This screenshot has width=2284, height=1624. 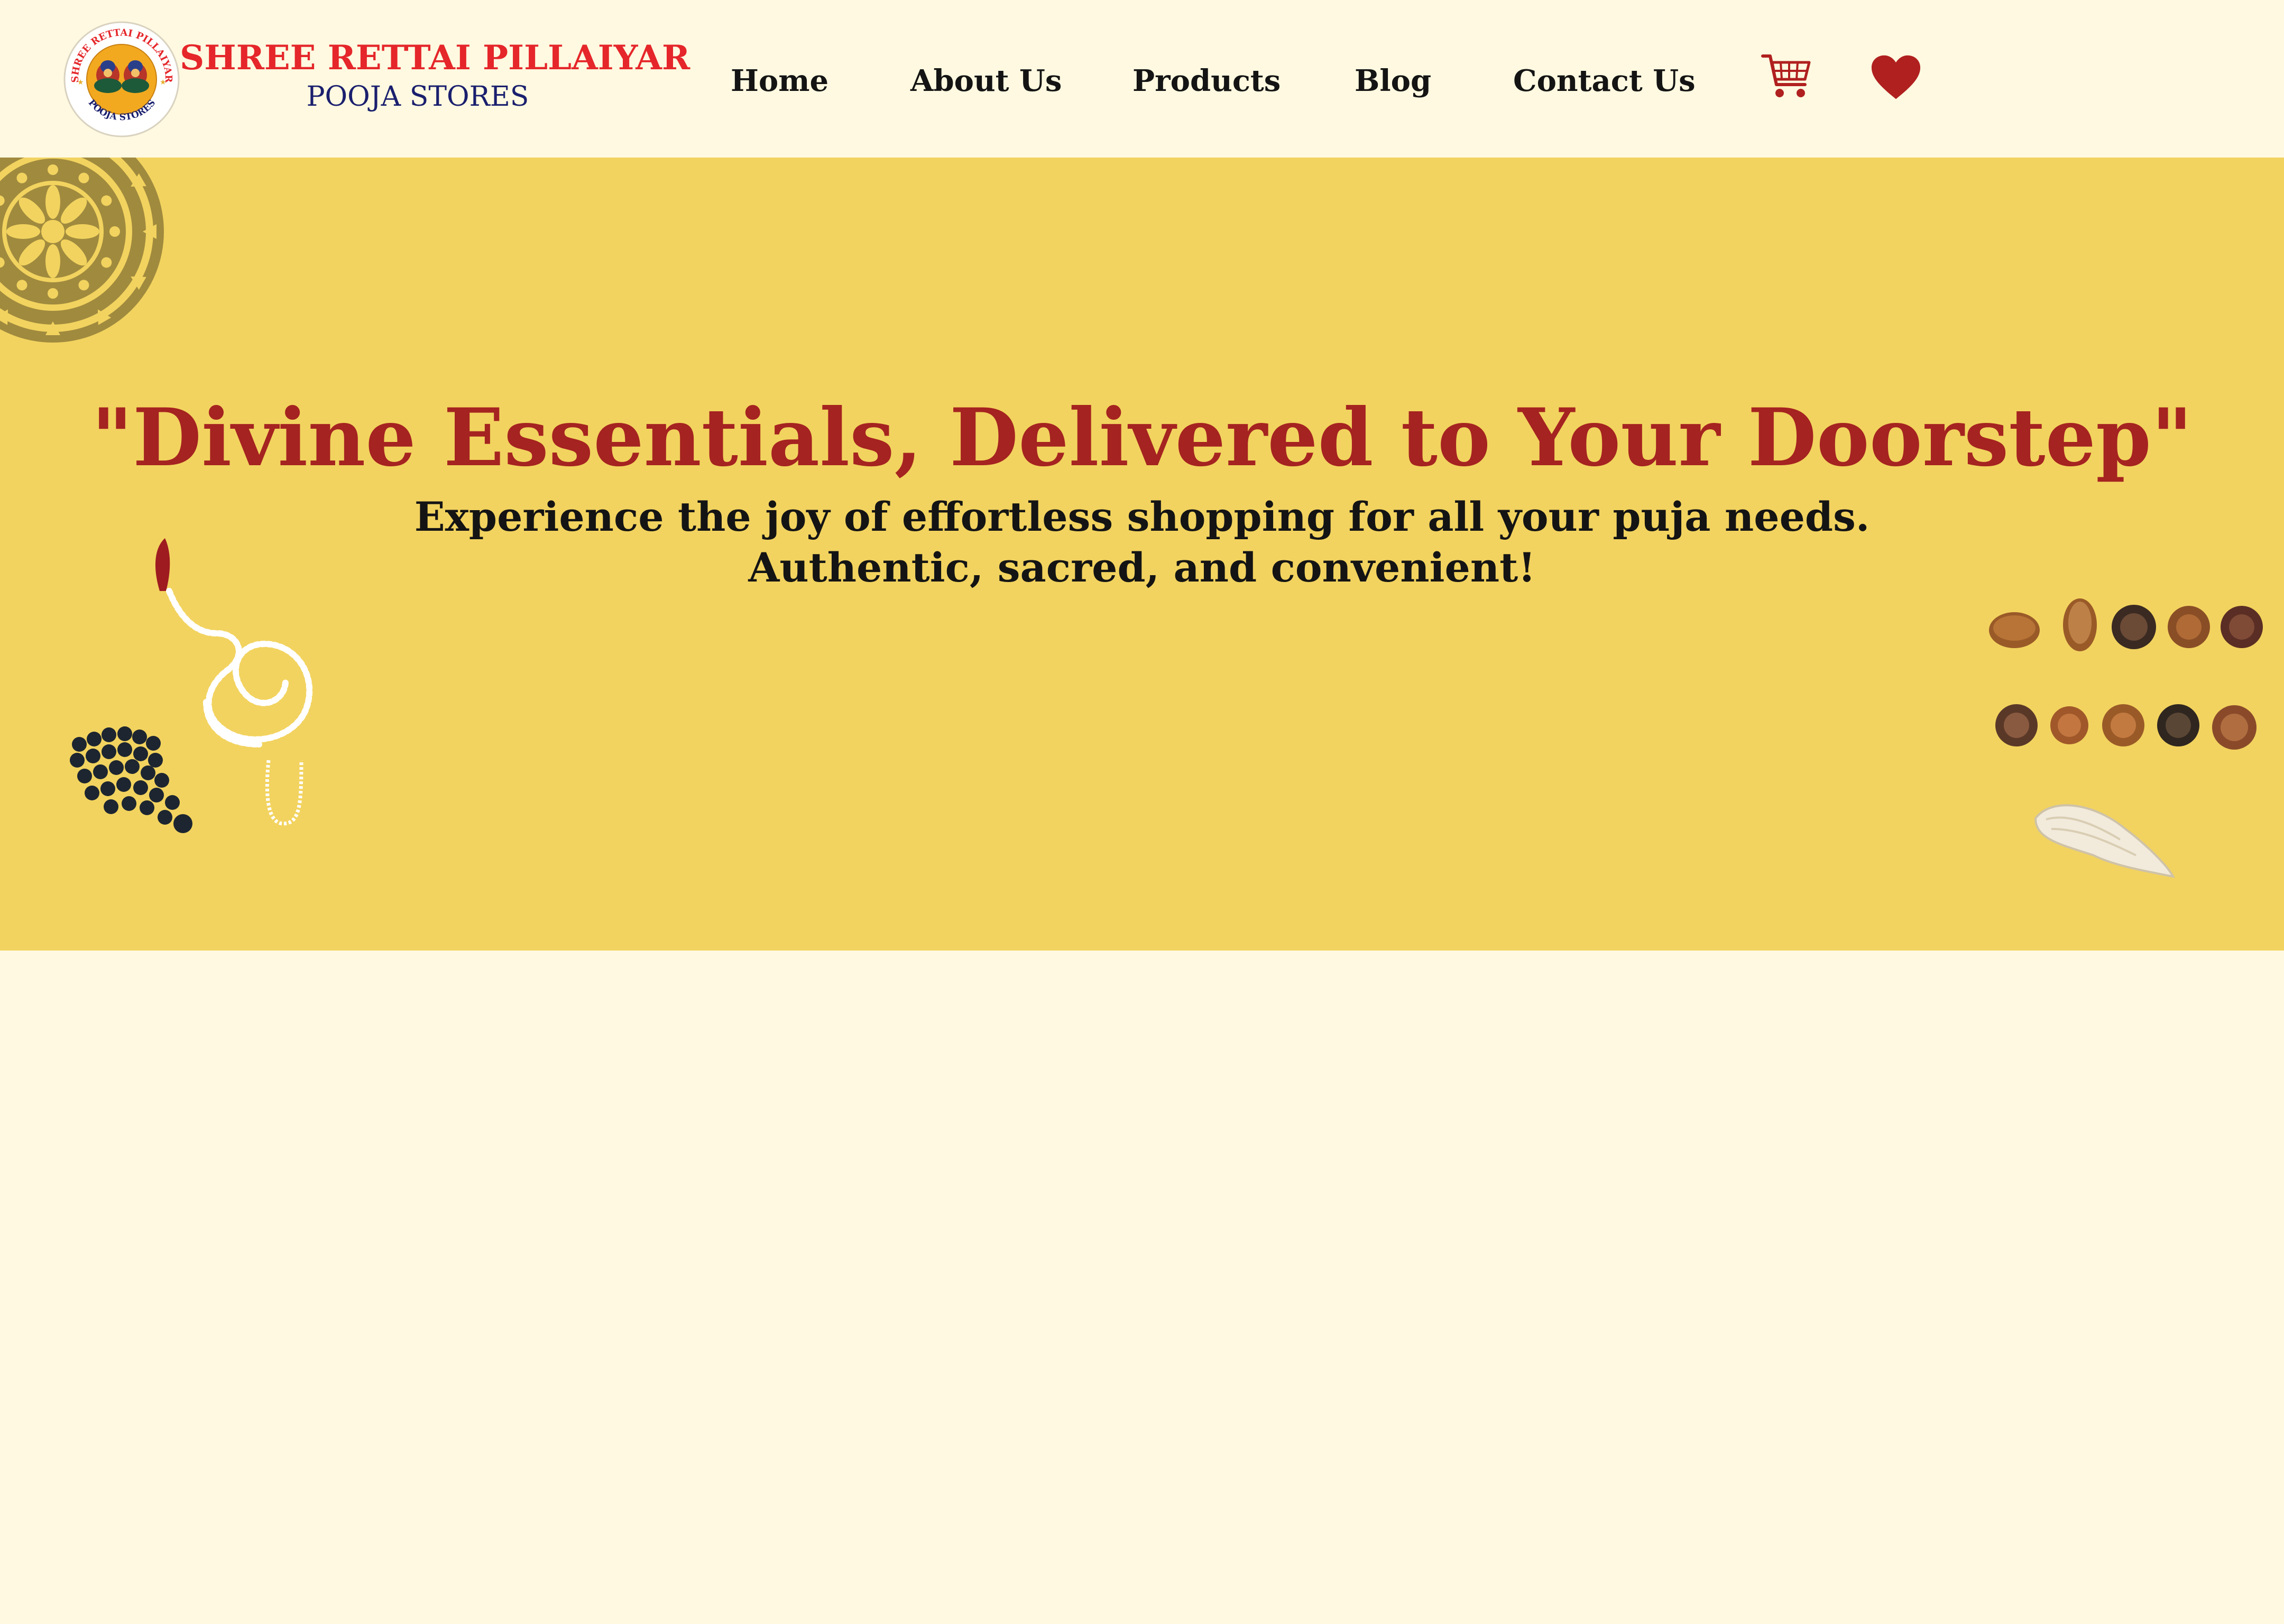 I want to click on brand-name: SHREE RETTAI PILLAIYAR, so click(x=435, y=58).